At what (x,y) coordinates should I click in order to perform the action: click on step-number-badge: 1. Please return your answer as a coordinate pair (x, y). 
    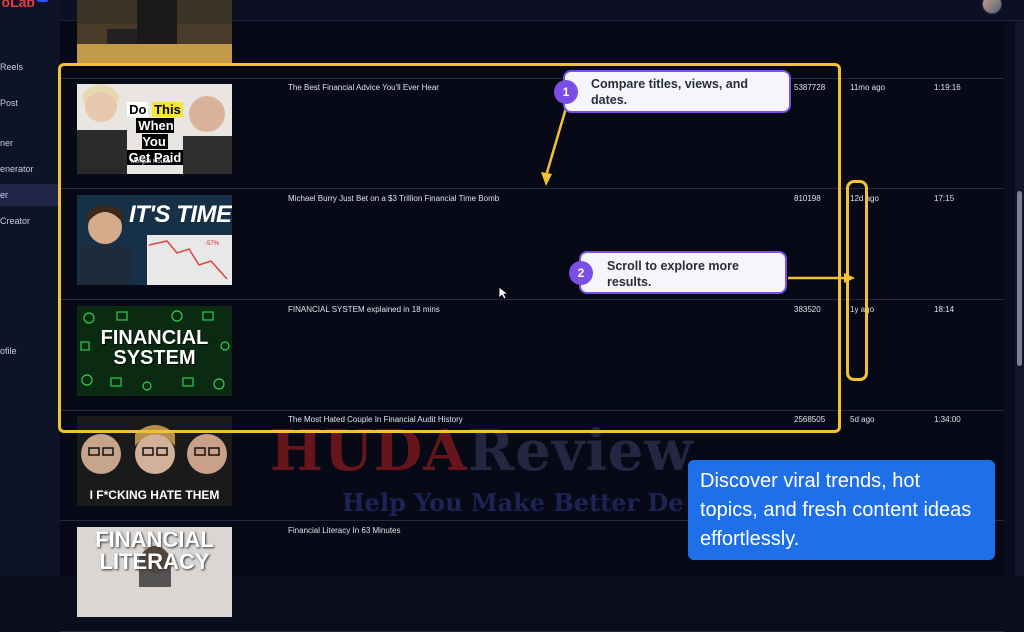
    Looking at the image, I should click on (566, 92).